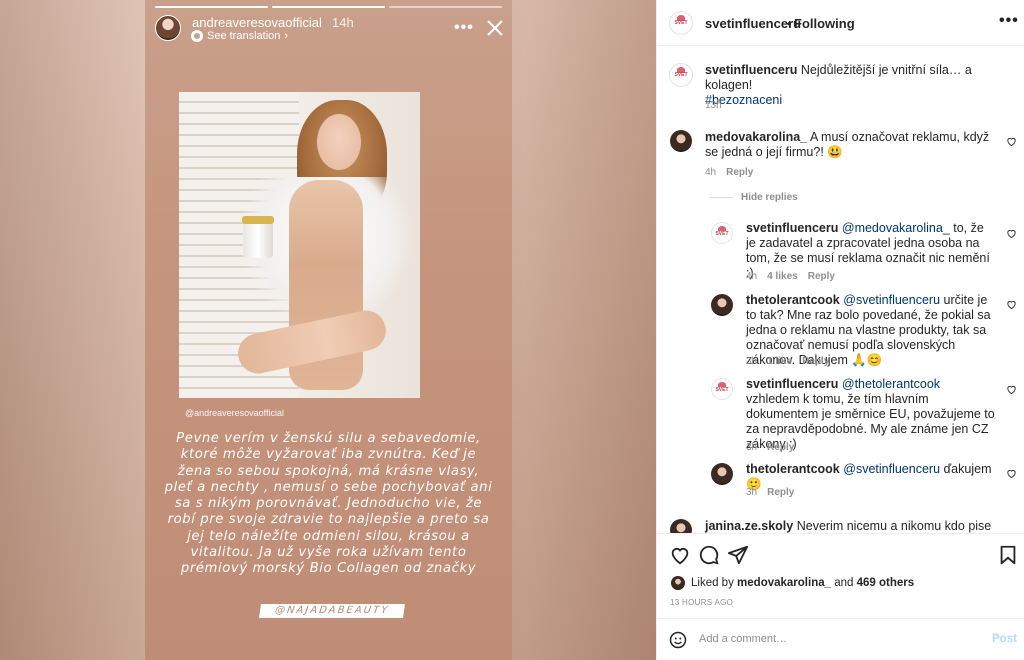 Image resolution: width=1024 pixels, height=660 pixels. What do you see at coordinates (840, 639) in the screenshot?
I see `add-comment-row: Add a comment… Post` at bounding box center [840, 639].